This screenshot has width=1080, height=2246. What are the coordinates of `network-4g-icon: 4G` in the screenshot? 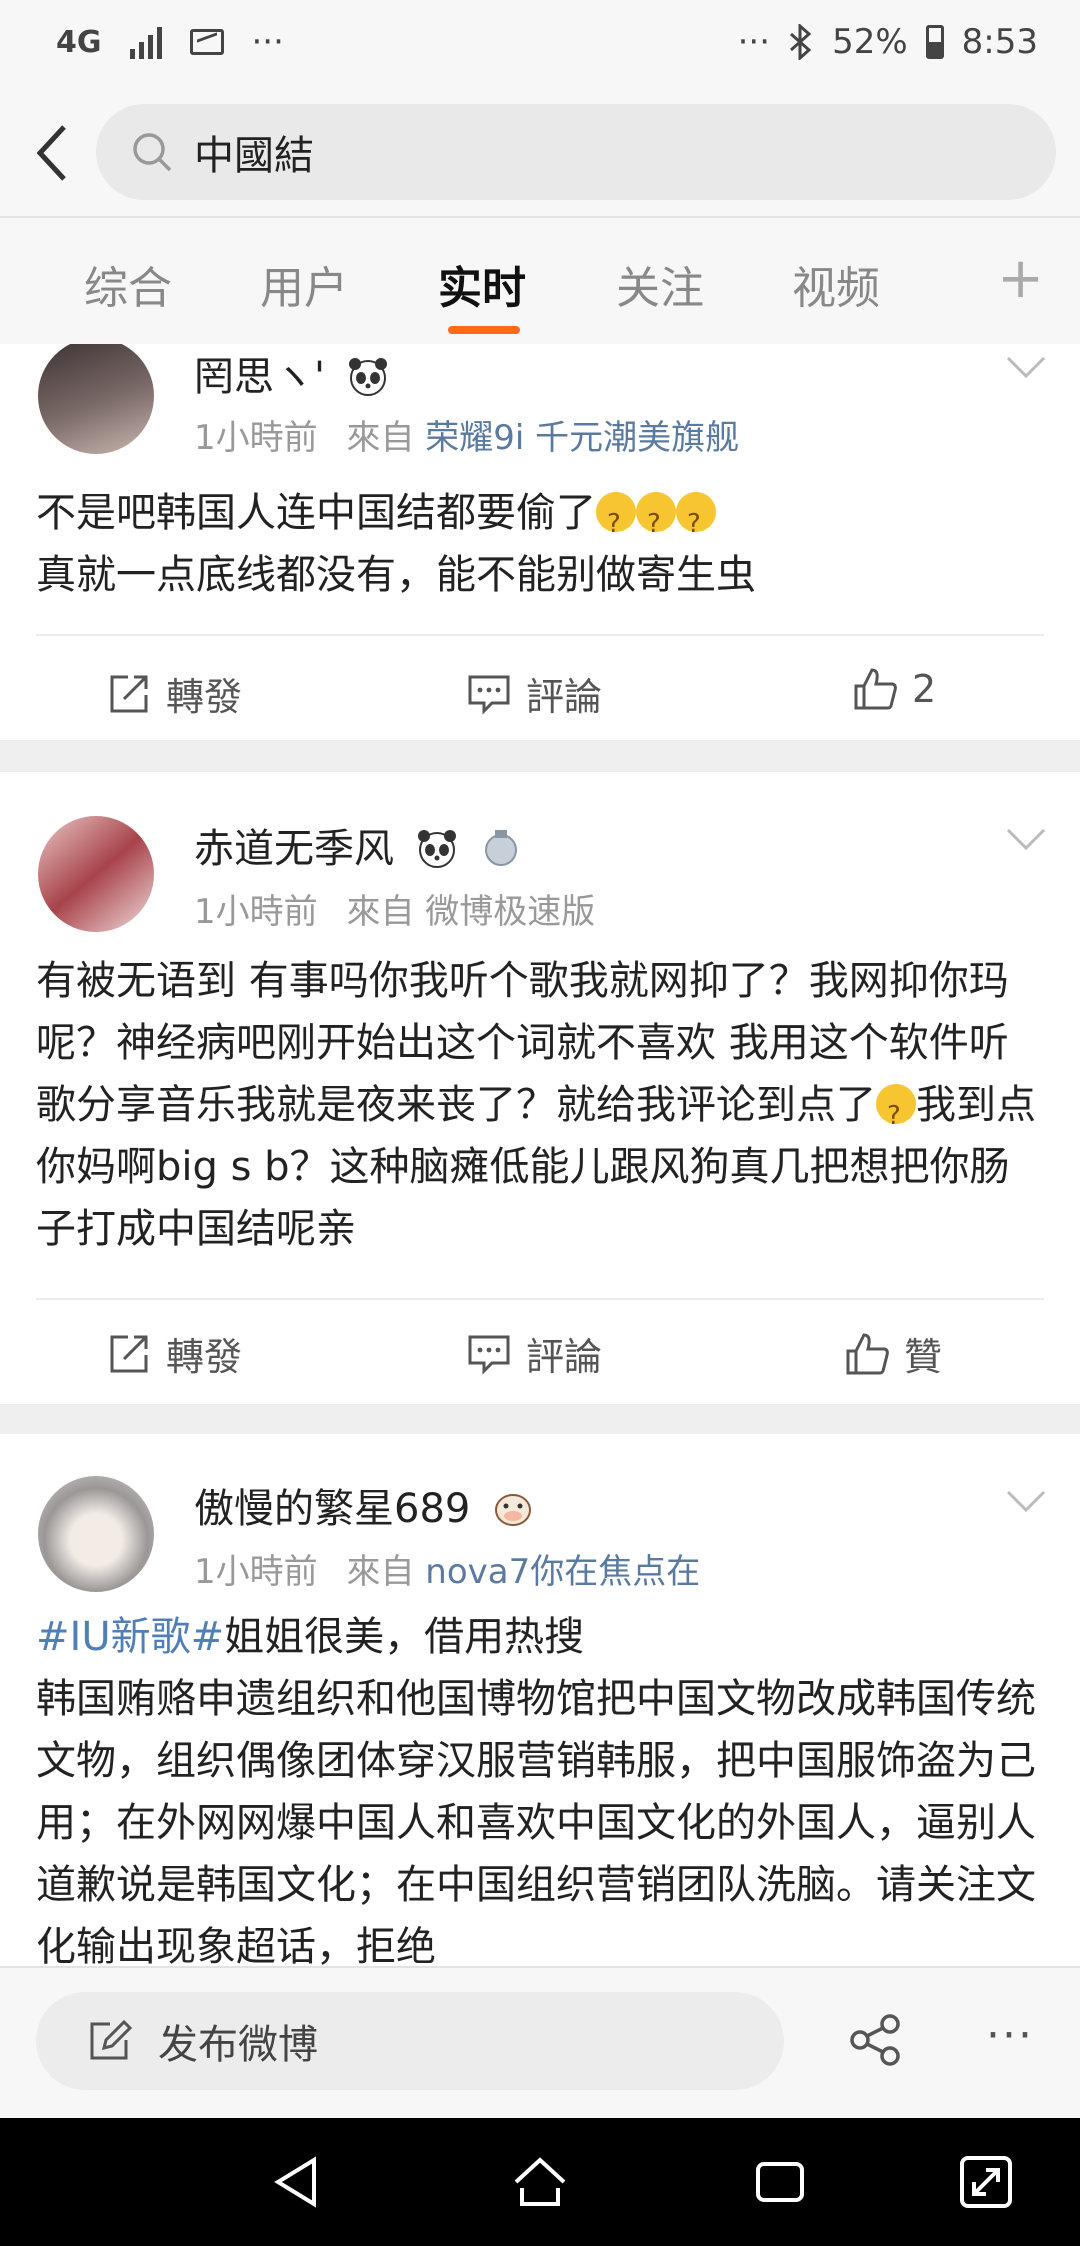 It's located at (79, 42).